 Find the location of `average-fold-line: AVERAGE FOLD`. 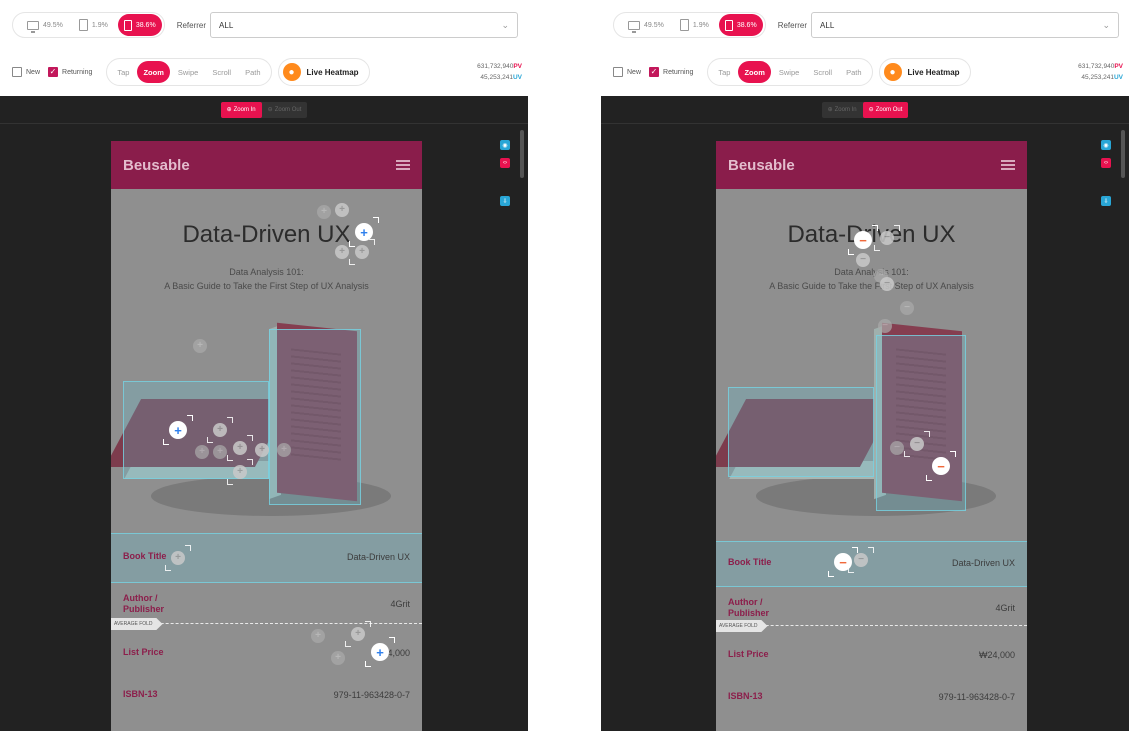

average-fold-line: AVERAGE FOLD is located at coordinates (266, 624).